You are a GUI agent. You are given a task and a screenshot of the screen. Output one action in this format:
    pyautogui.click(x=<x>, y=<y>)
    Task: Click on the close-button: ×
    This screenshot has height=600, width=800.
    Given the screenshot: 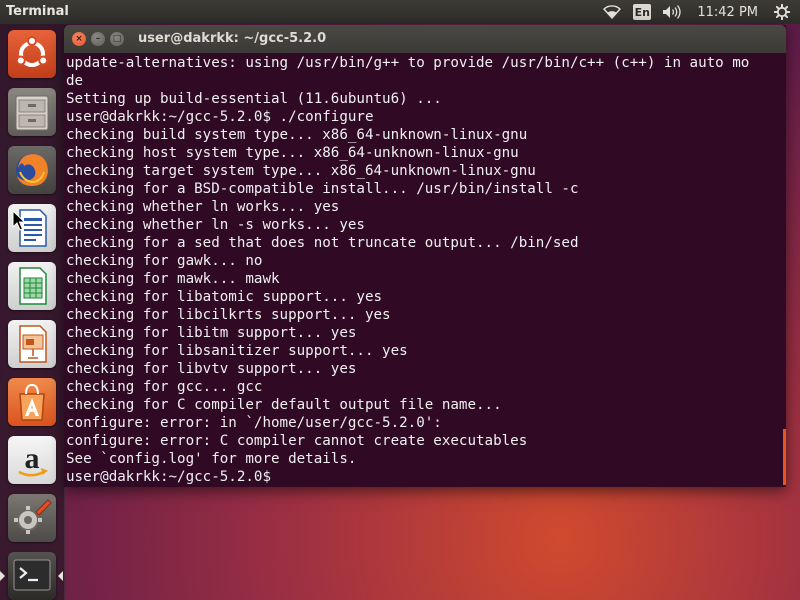 What is the action you would take?
    pyautogui.click(x=79, y=39)
    